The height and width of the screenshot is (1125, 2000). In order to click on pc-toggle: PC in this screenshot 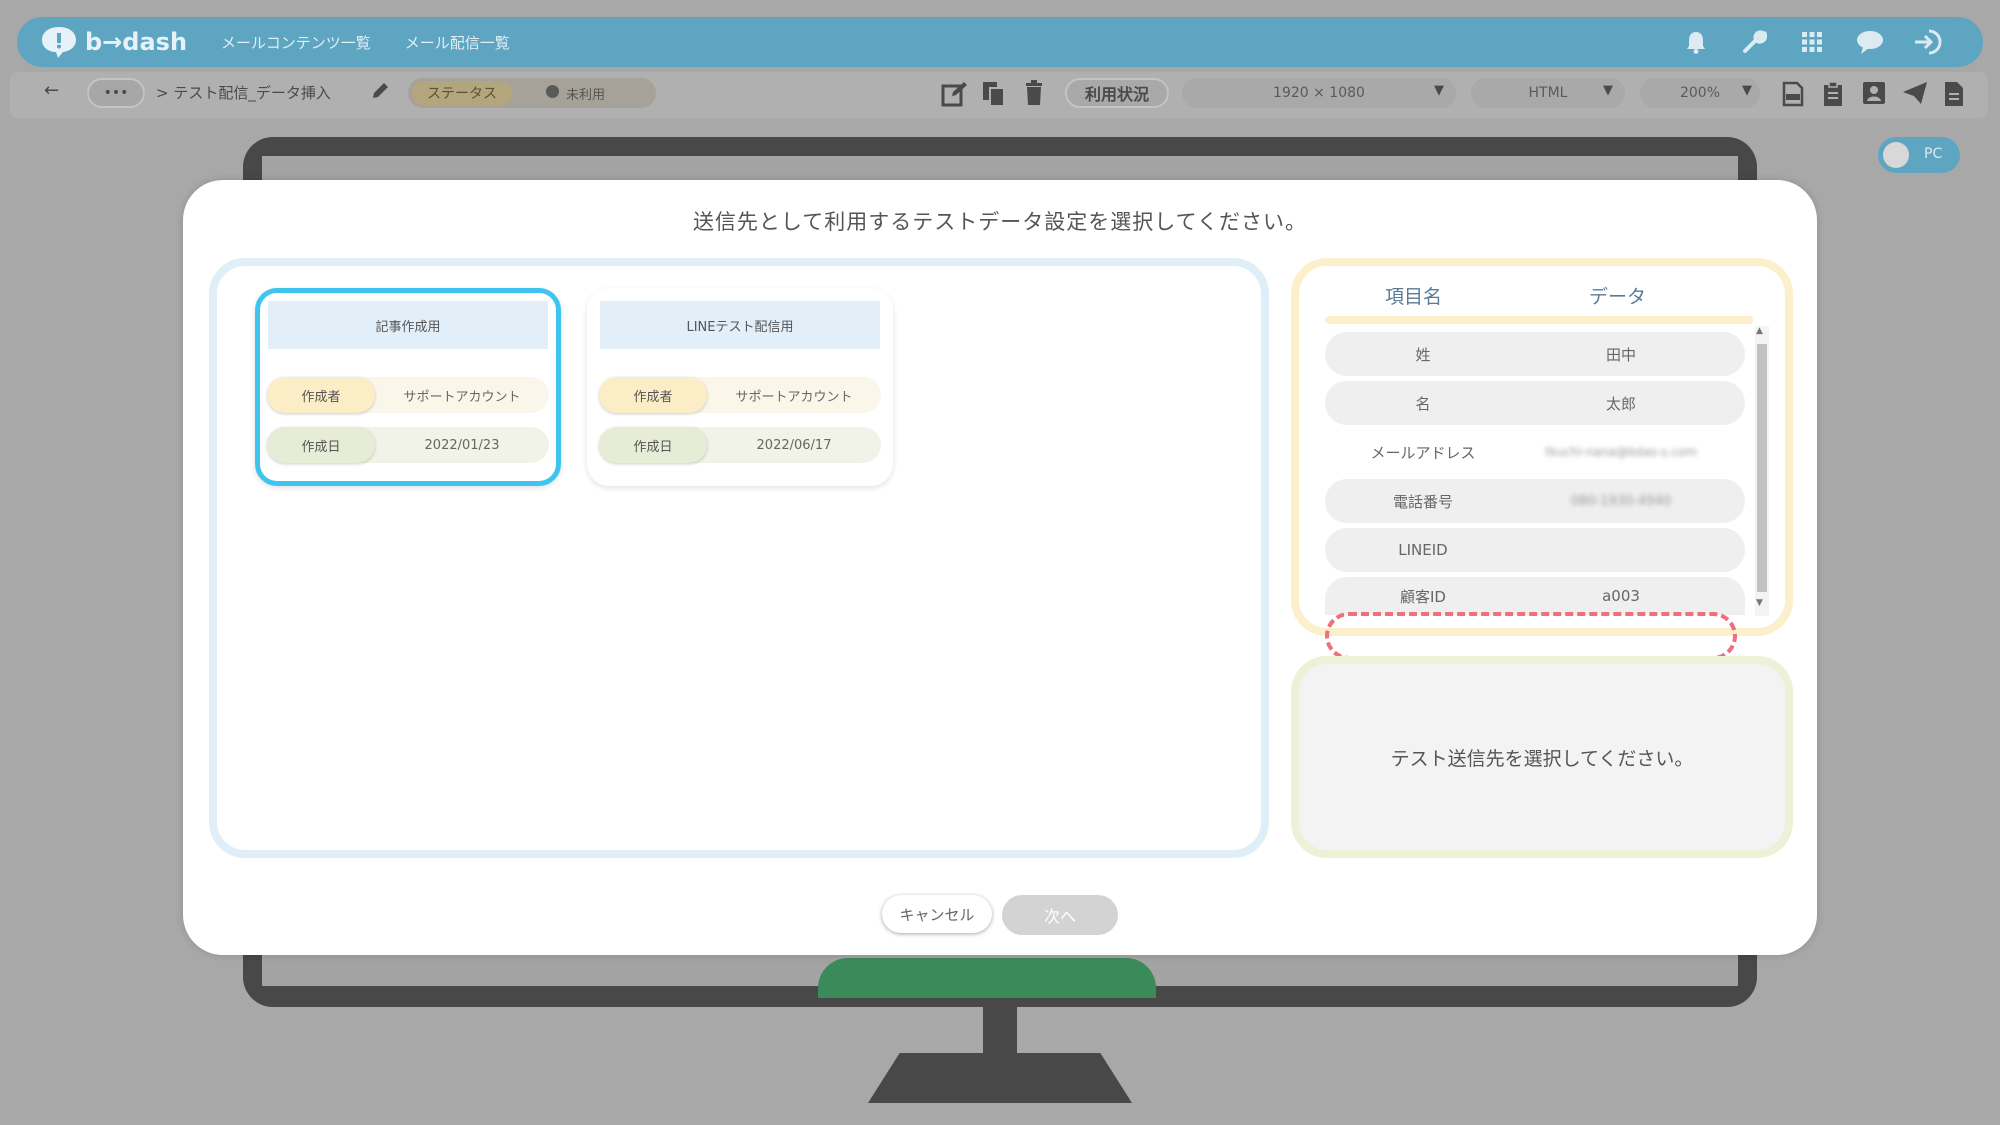, I will do `click(1919, 155)`.